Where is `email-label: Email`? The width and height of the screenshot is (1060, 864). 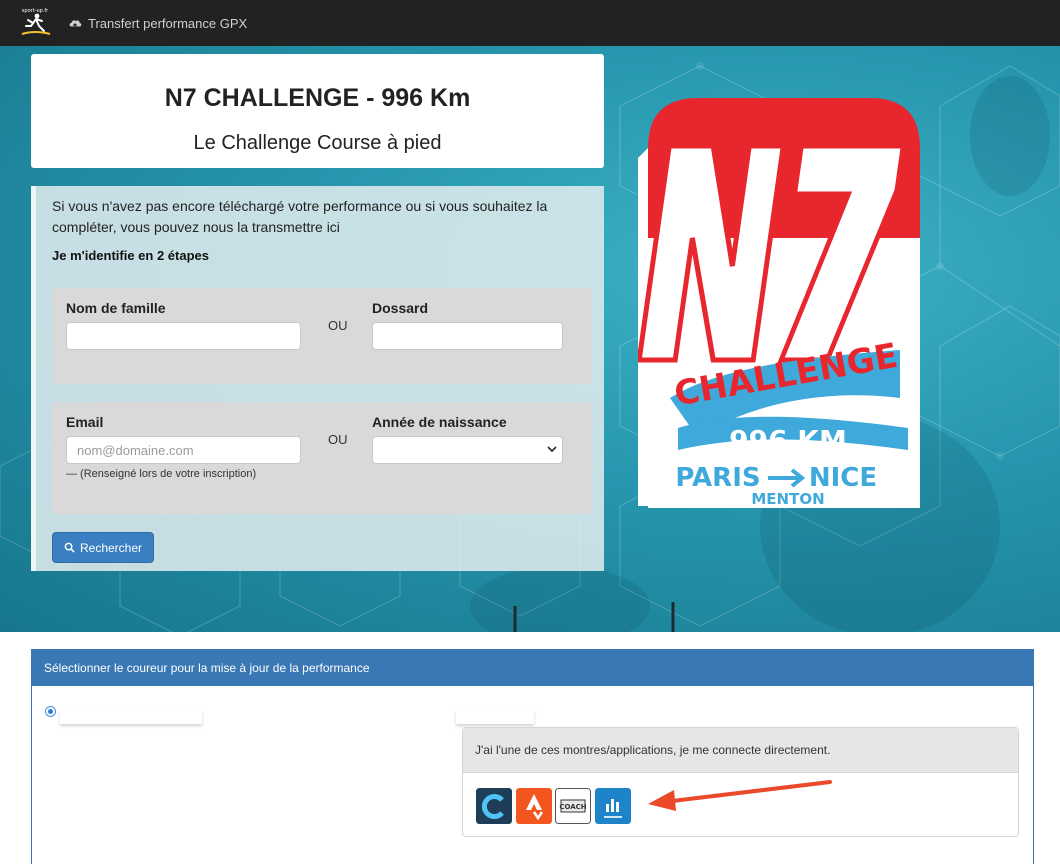 email-label: Email is located at coordinates (85, 422).